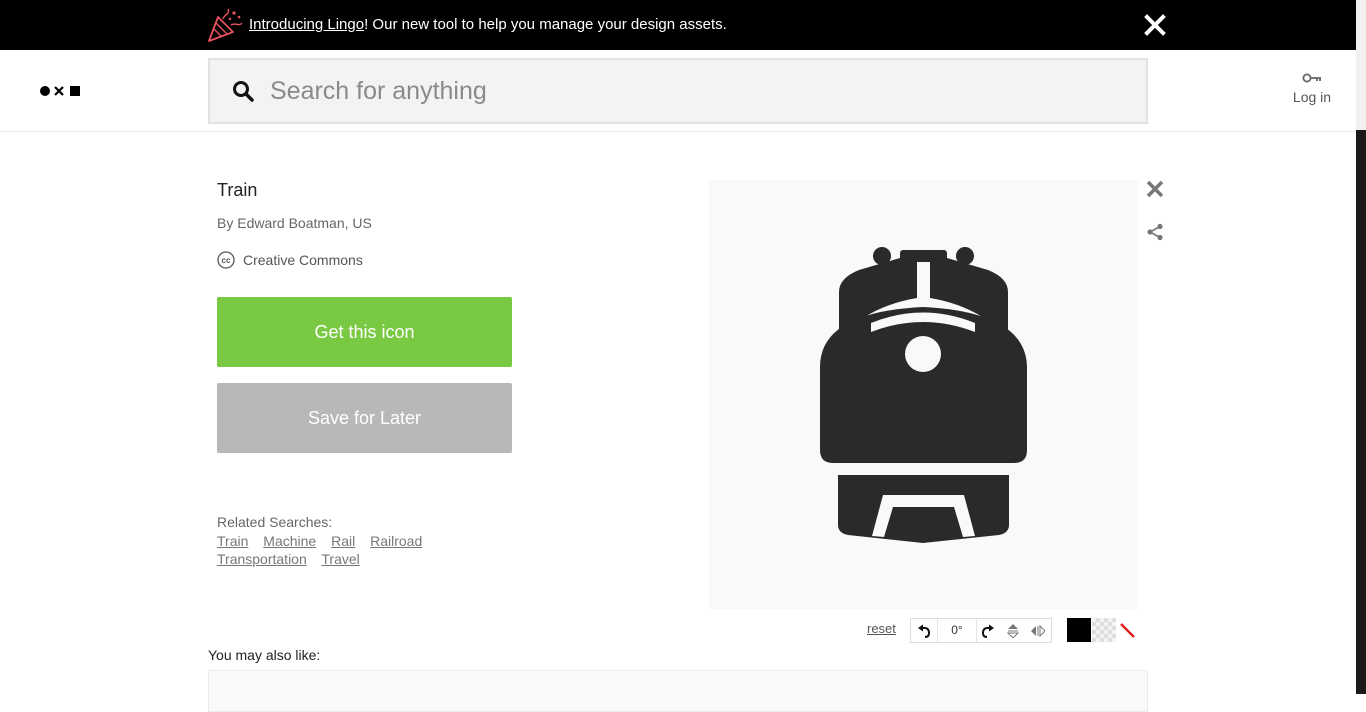  I want to click on flip-vertical-button, so click(1013, 630).